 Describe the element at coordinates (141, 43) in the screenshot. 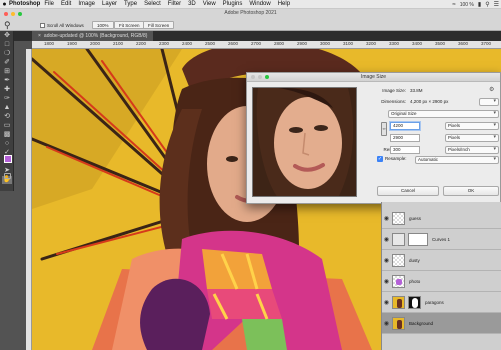

I see `ruler-tick-label: 2200` at that location.